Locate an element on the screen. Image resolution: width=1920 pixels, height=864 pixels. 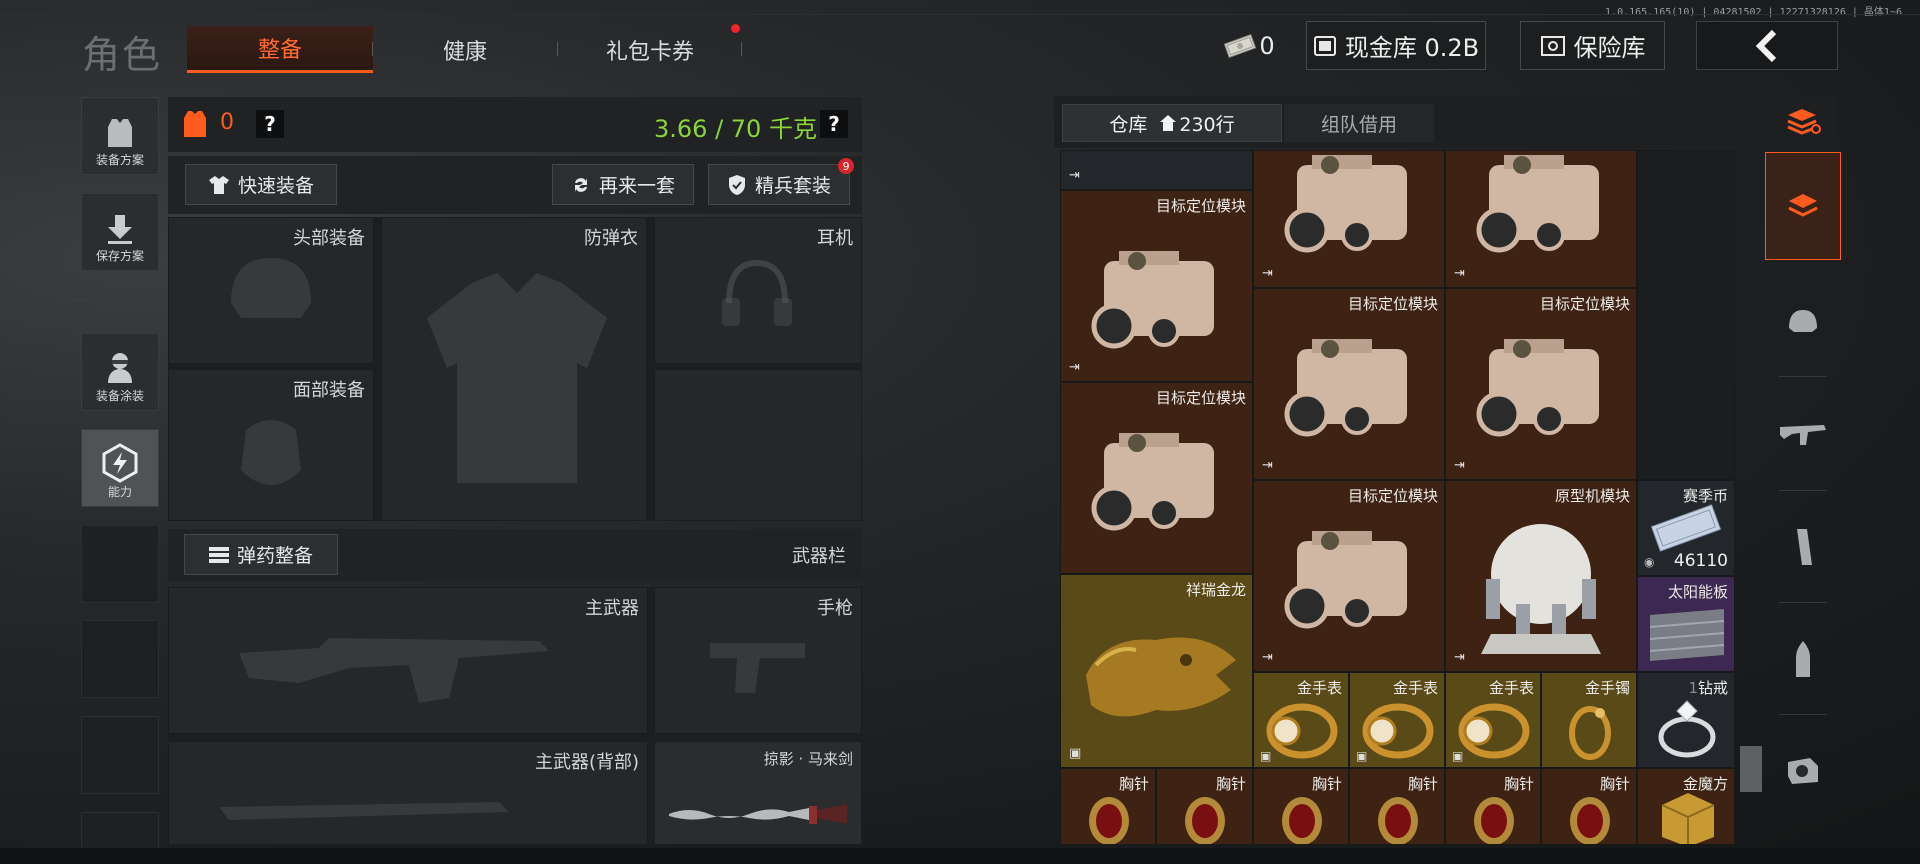
divider is located at coordinates (1803, 490).